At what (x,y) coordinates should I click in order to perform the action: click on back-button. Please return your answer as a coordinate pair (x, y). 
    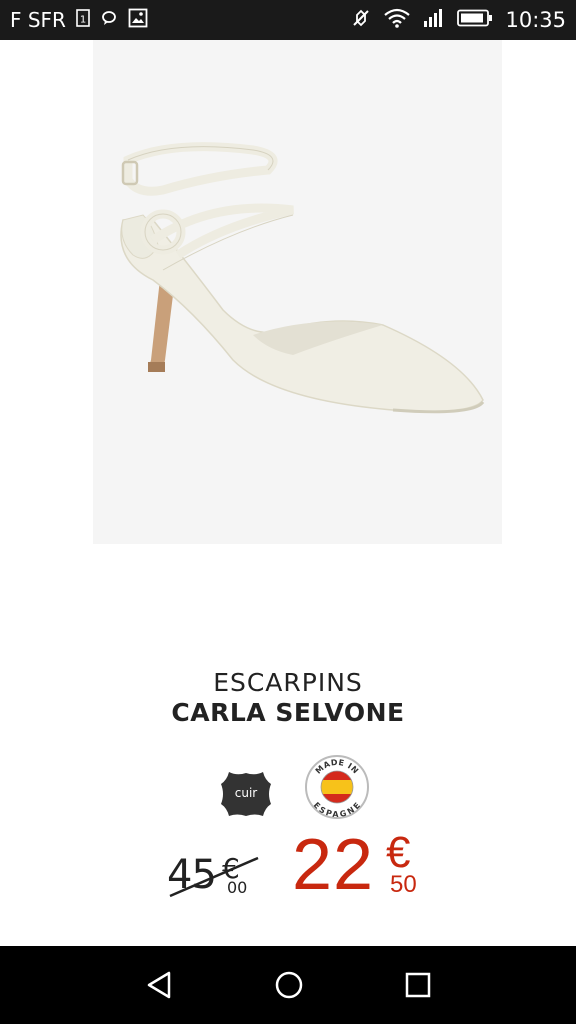
    Looking at the image, I should click on (160, 985).